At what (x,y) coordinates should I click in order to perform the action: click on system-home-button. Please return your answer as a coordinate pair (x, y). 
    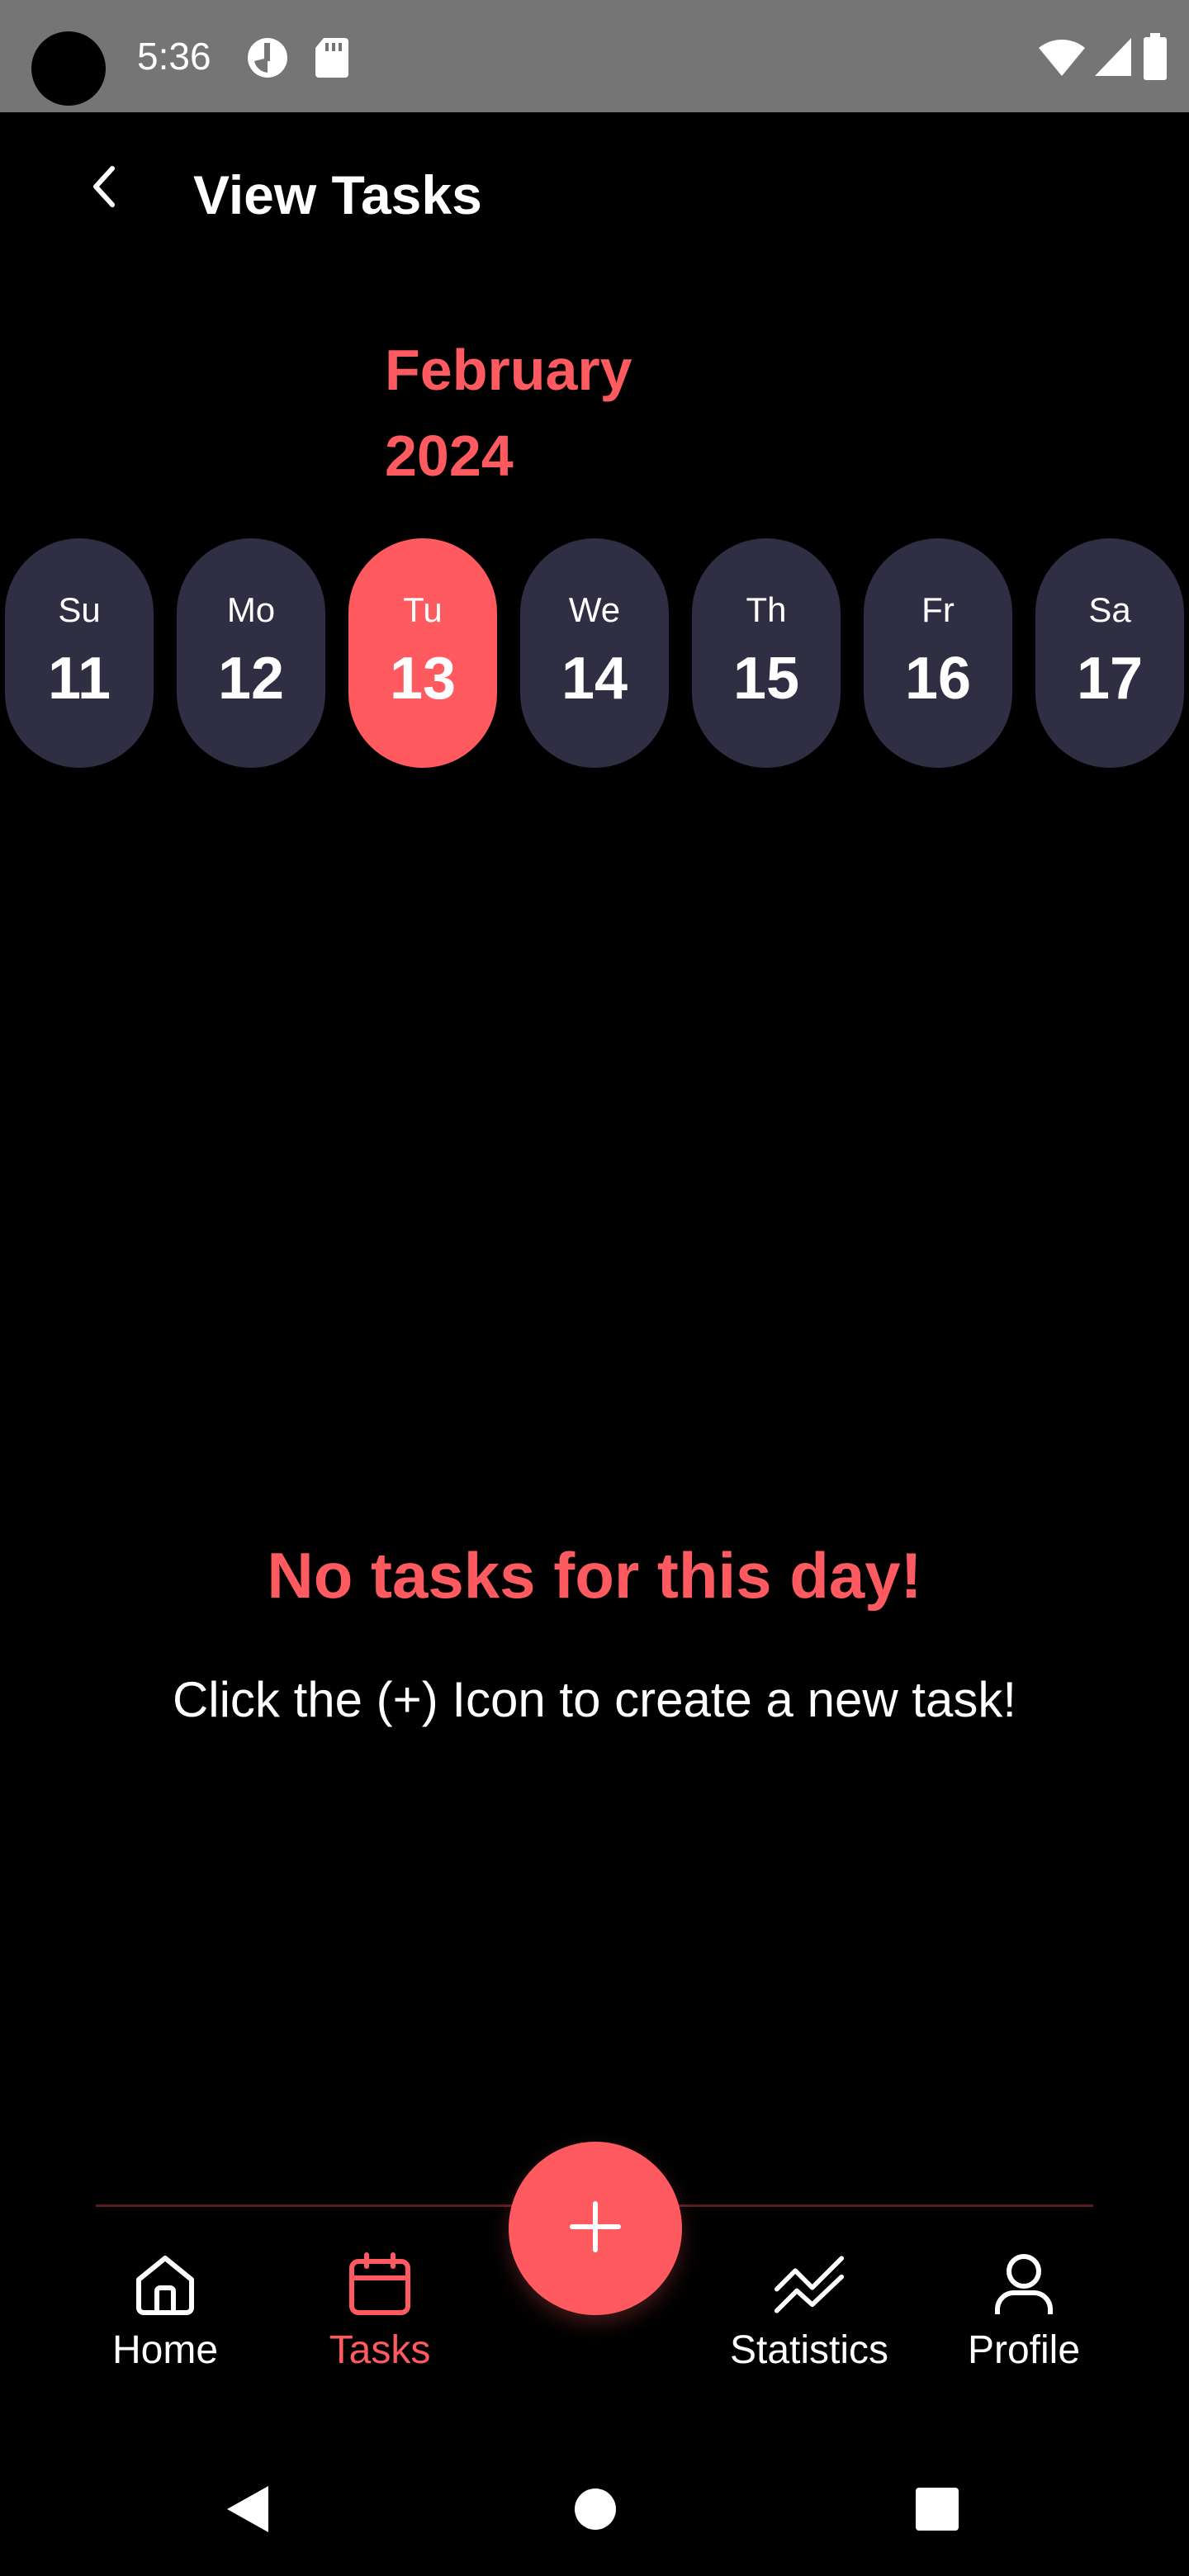
    Looking at the image, I should click on (595, 2511).